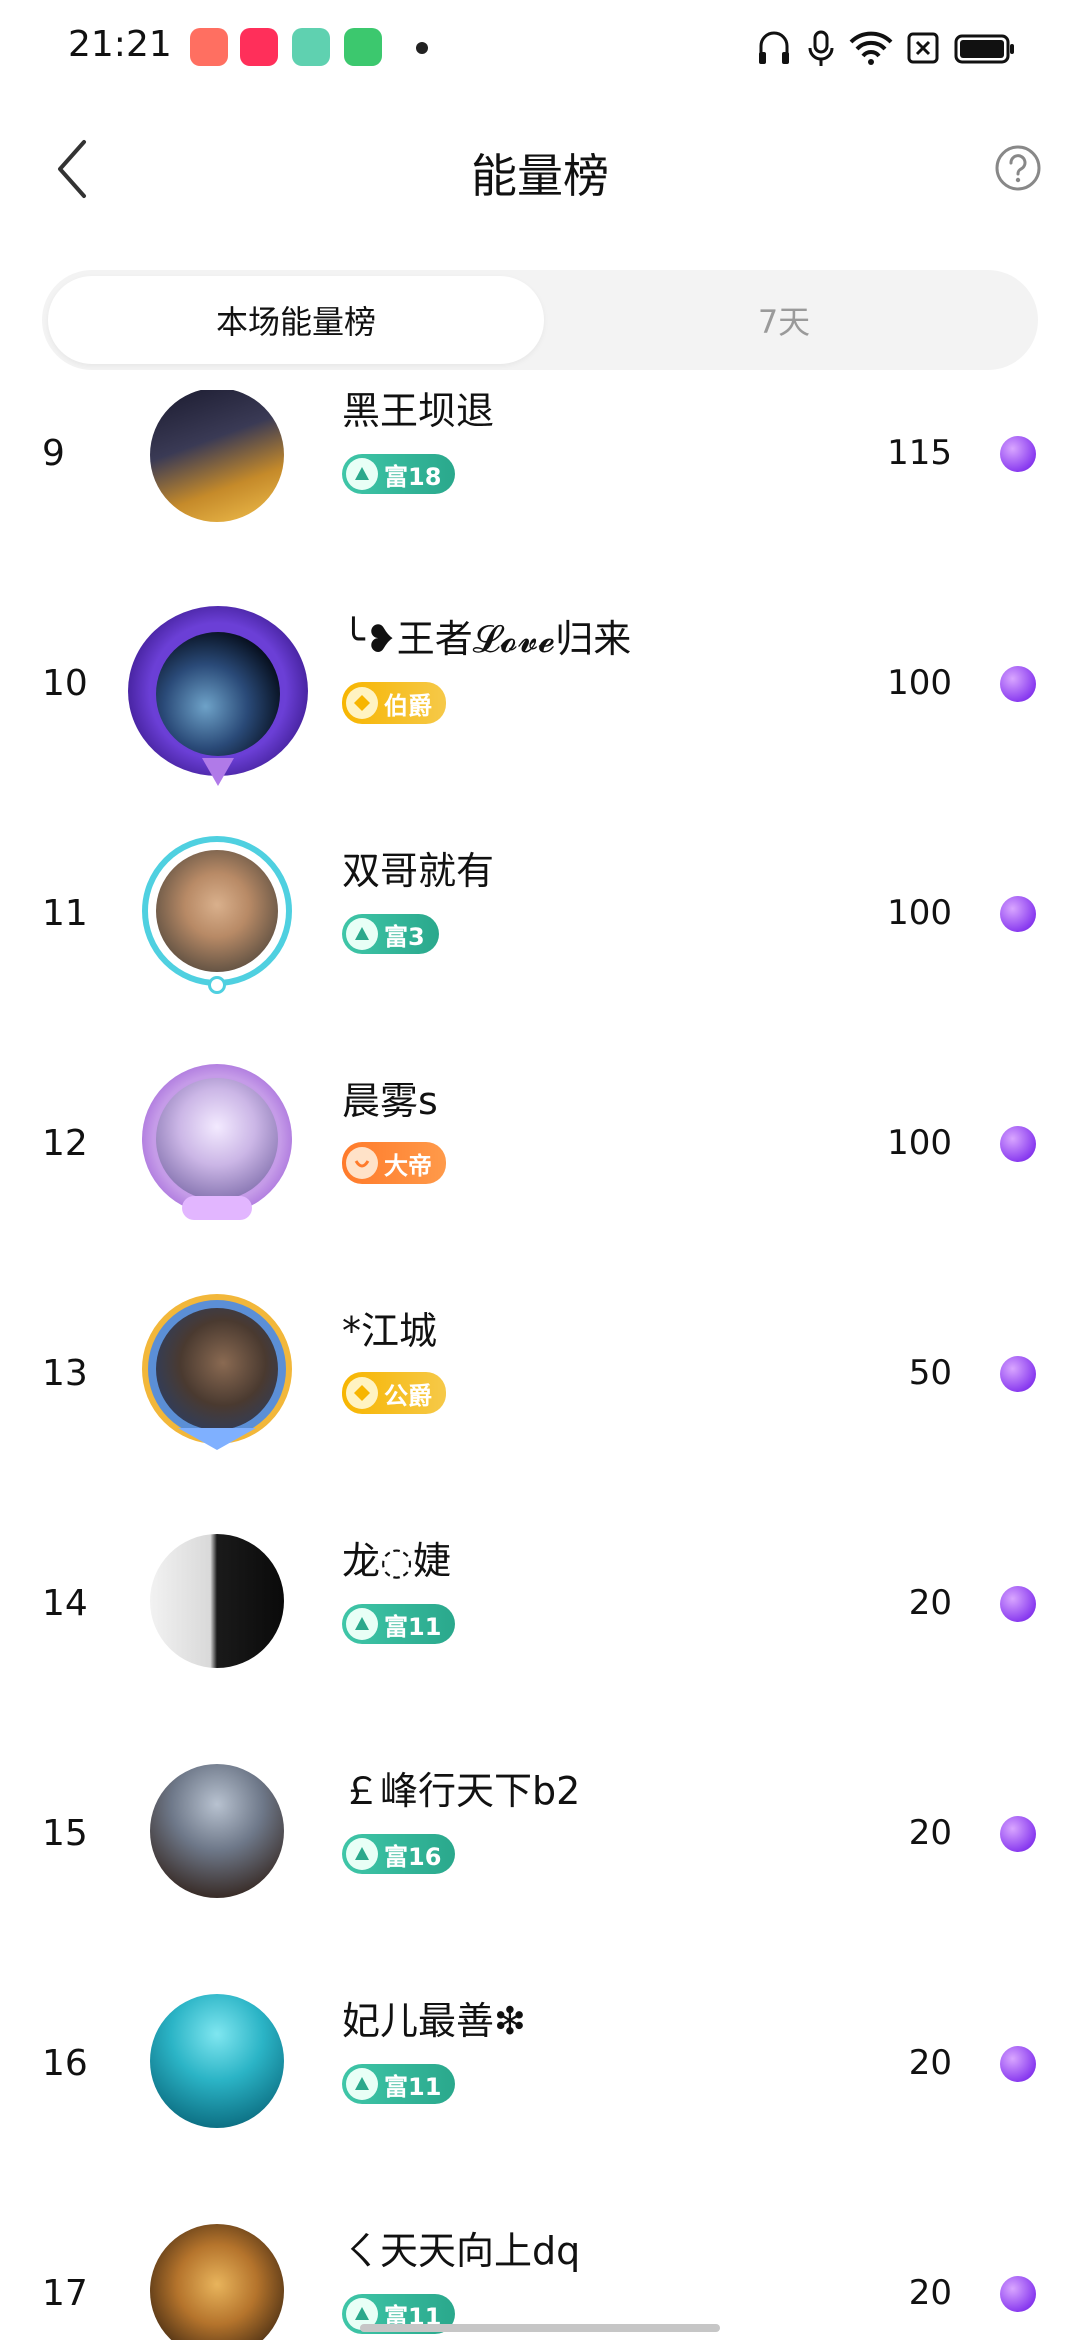 The height and width of the screenshot is (2340, 1080). I want to click on rank-number: 10, so click(65, 683).